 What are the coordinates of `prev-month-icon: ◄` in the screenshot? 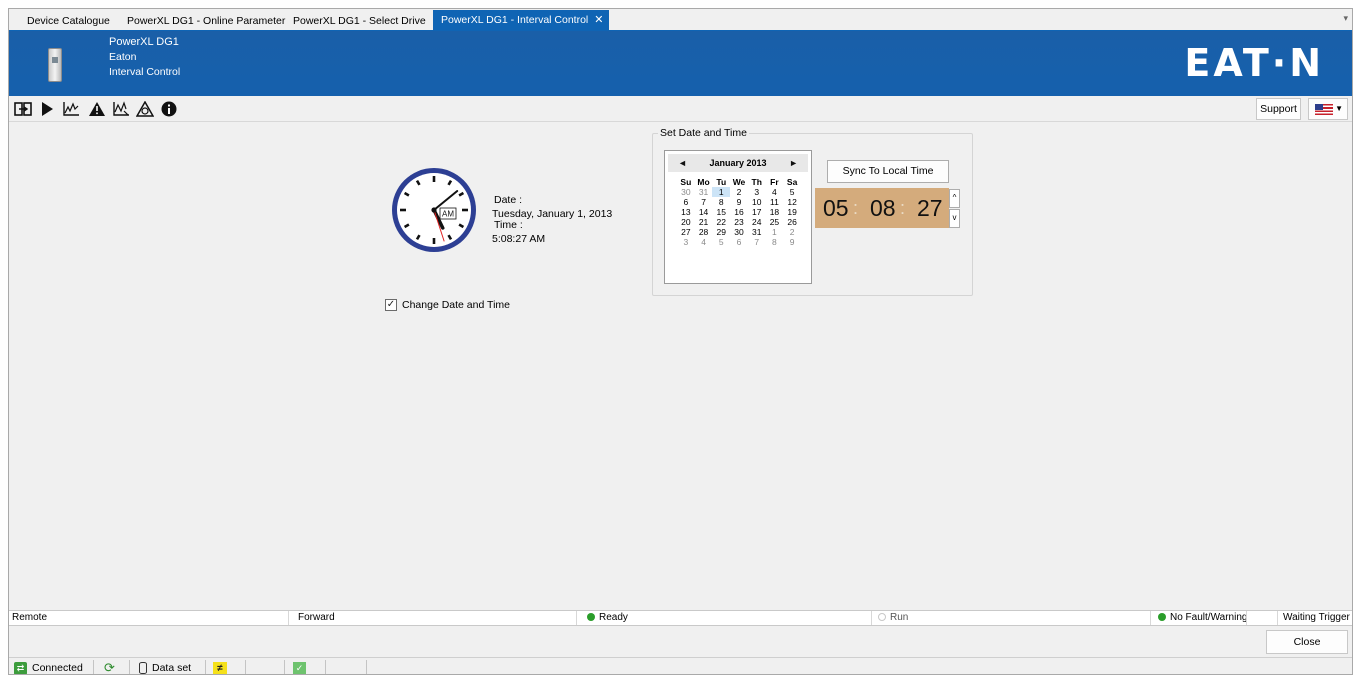 It's located at (682, 163).